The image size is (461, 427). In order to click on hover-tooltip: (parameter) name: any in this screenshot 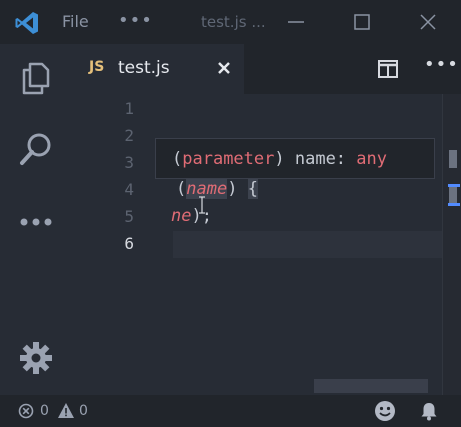, I will do `click(295, 158)`.